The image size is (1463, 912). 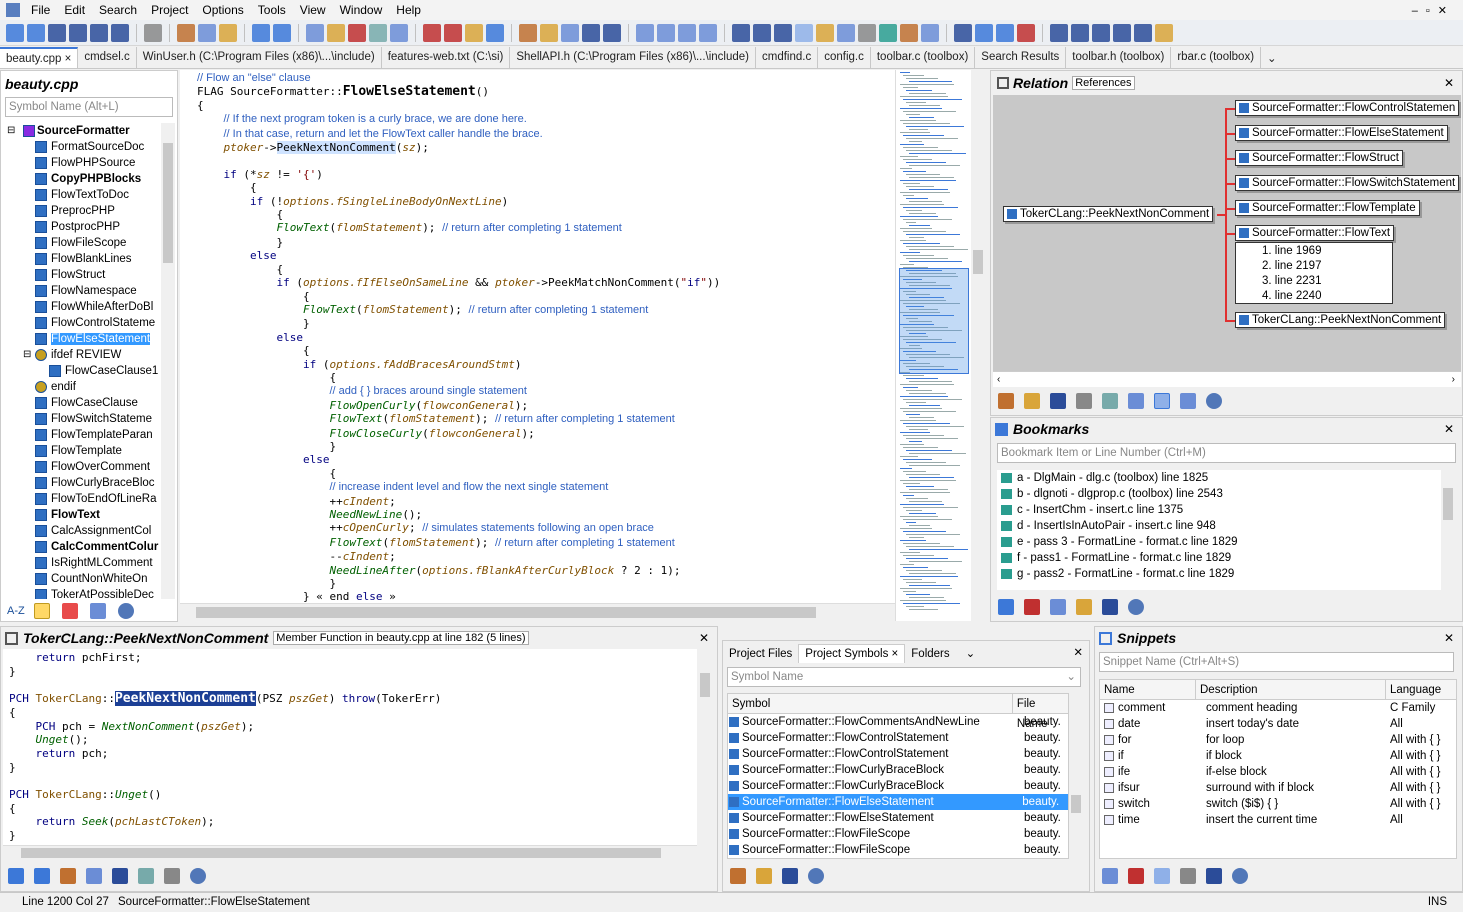 I want to click on menu-file: File, so click(x=40, y=10).